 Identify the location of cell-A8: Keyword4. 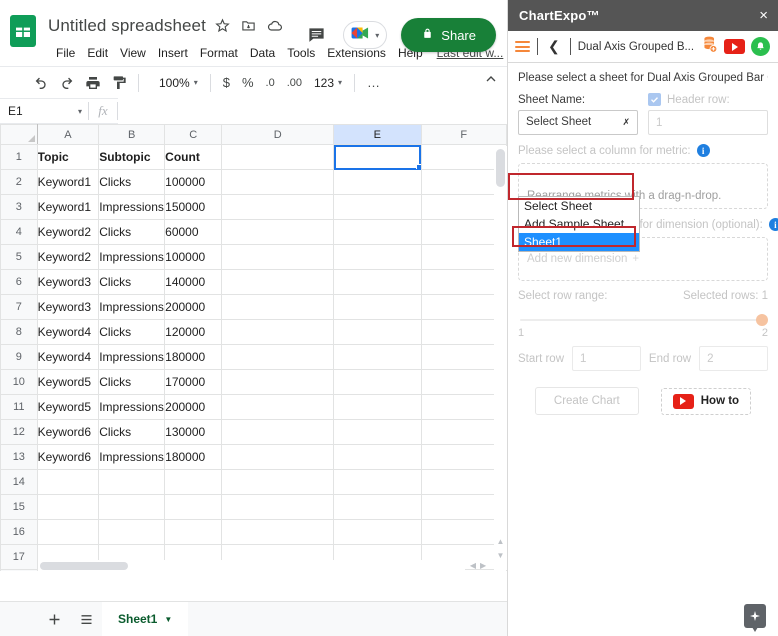
(68, 332).